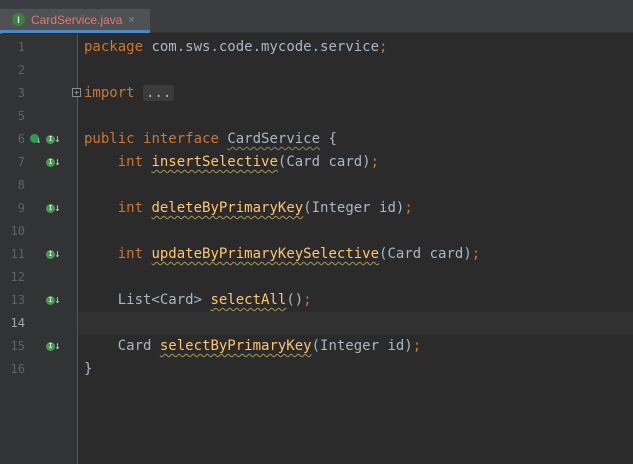 This screenshot has width=633, height=464. What do you see at coordinates (17, 323) in the screenshot?
I see `line-number-current: 14` at bounding box center [17, 323].